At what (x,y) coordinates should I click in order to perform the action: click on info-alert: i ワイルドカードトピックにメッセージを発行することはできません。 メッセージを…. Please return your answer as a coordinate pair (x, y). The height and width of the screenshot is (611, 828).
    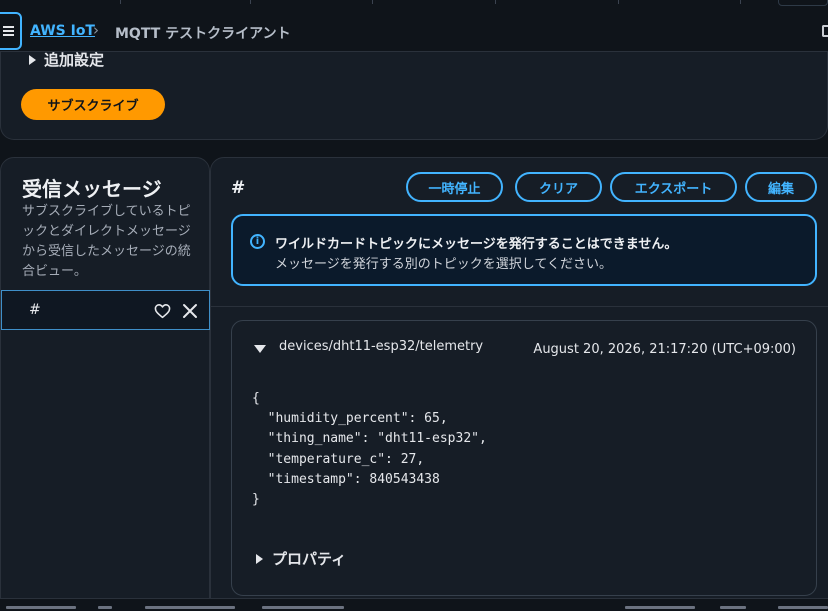
    Looking at the image, I should click on (524, 250).